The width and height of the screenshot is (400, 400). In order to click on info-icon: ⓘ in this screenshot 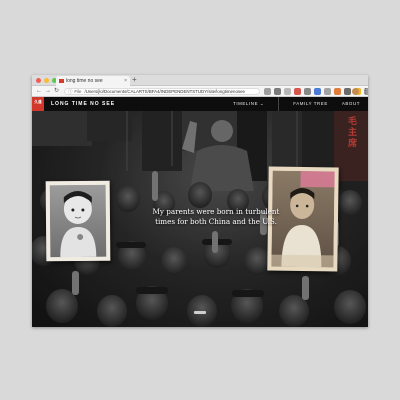, I will do `click(70, 91)`.